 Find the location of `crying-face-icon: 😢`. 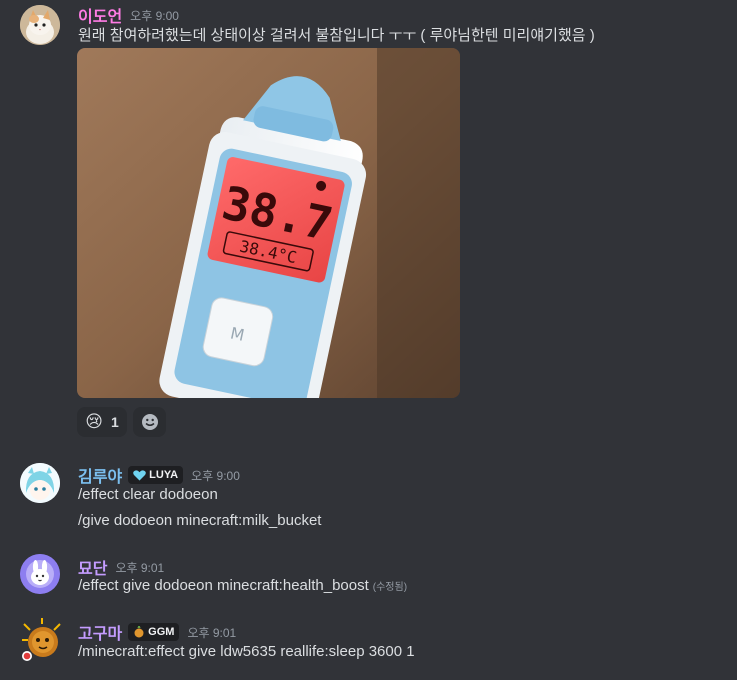

crying-face-icon: 😢 is located at coordinates (94, 421).